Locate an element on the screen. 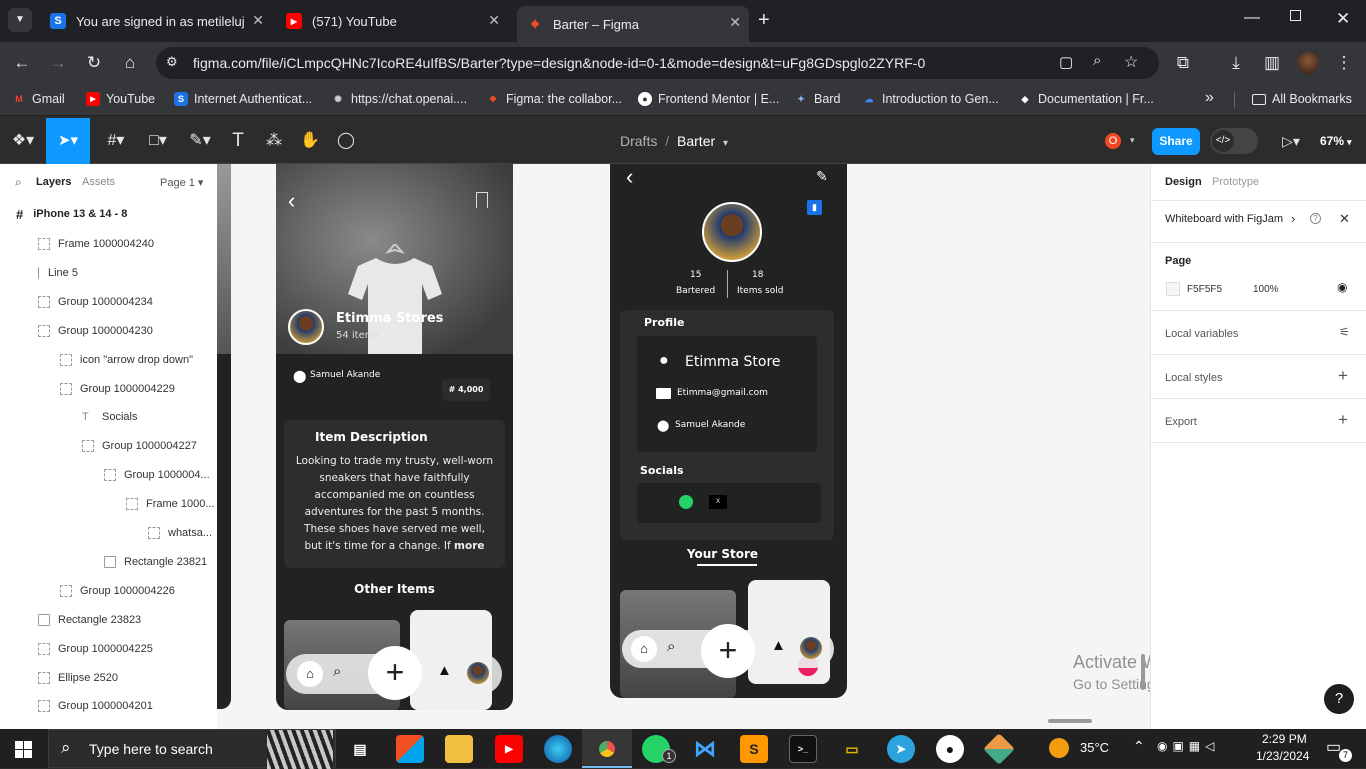  tab-search-button: ▼ is located at coordinates (20, 20).